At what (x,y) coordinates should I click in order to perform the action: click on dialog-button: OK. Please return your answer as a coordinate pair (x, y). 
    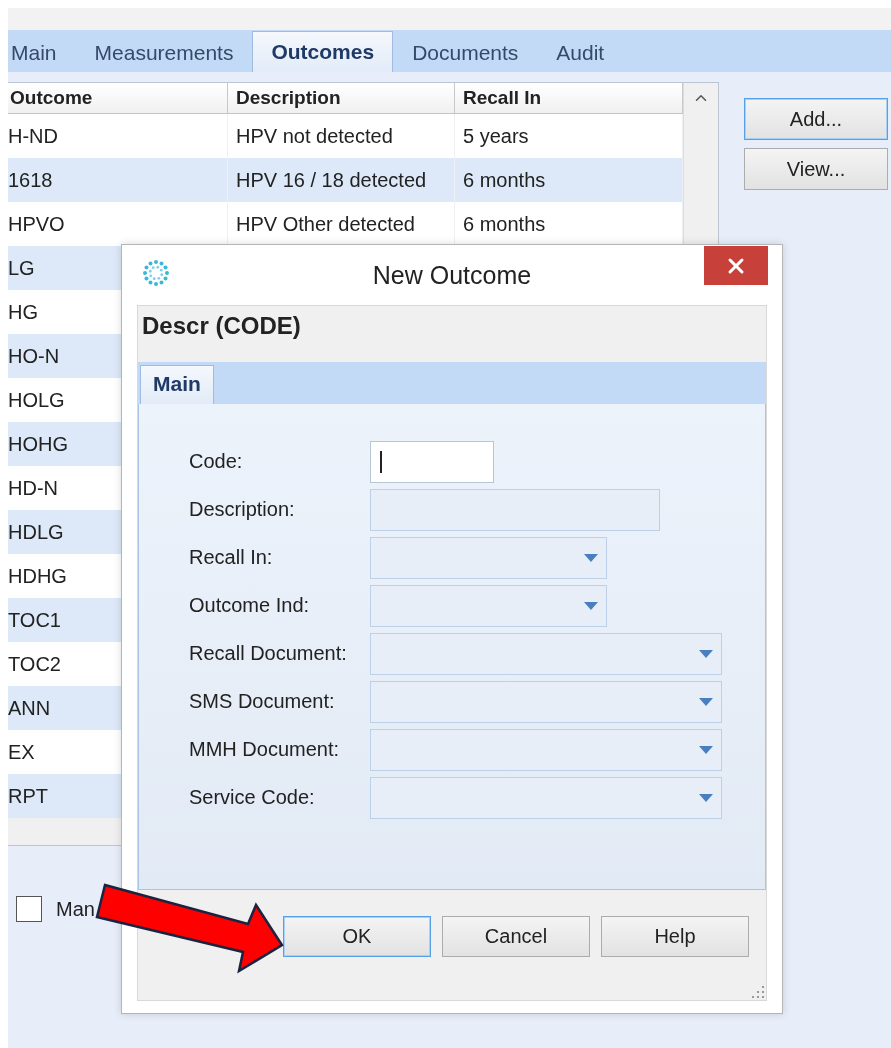
    Looking at the image, I should click on (357, 936).